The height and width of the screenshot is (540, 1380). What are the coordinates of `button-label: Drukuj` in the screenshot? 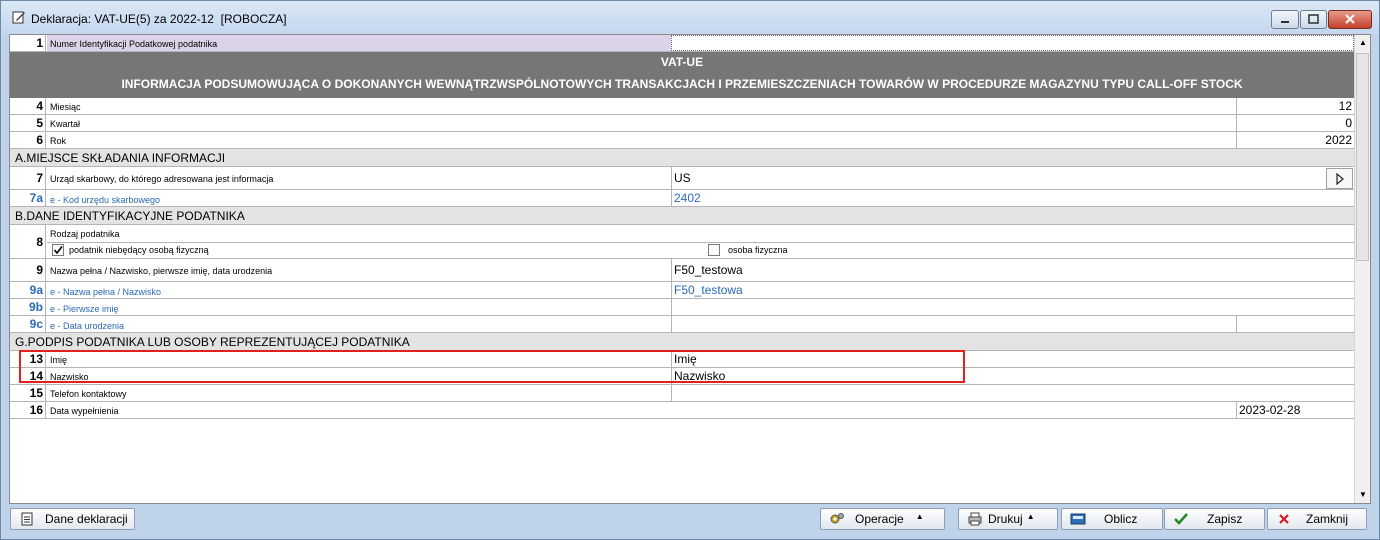 It's located at (1005, 519).